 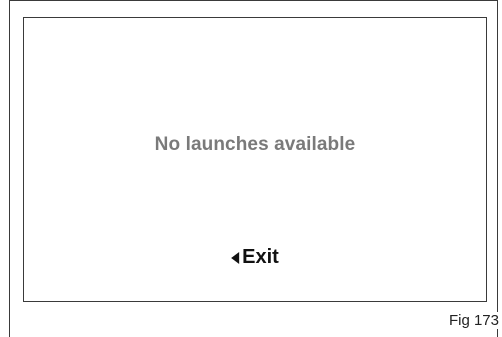 What do you see at coordinates (471, 320) in the screenshot?
I see `figure-caption: Fig 173` at bounding box center [471, 320].